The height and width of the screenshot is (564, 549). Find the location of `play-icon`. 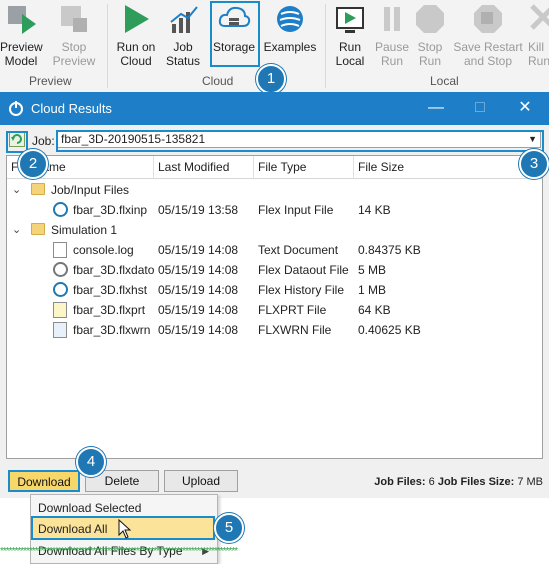

play-icon is located at coordinates (136, 19).